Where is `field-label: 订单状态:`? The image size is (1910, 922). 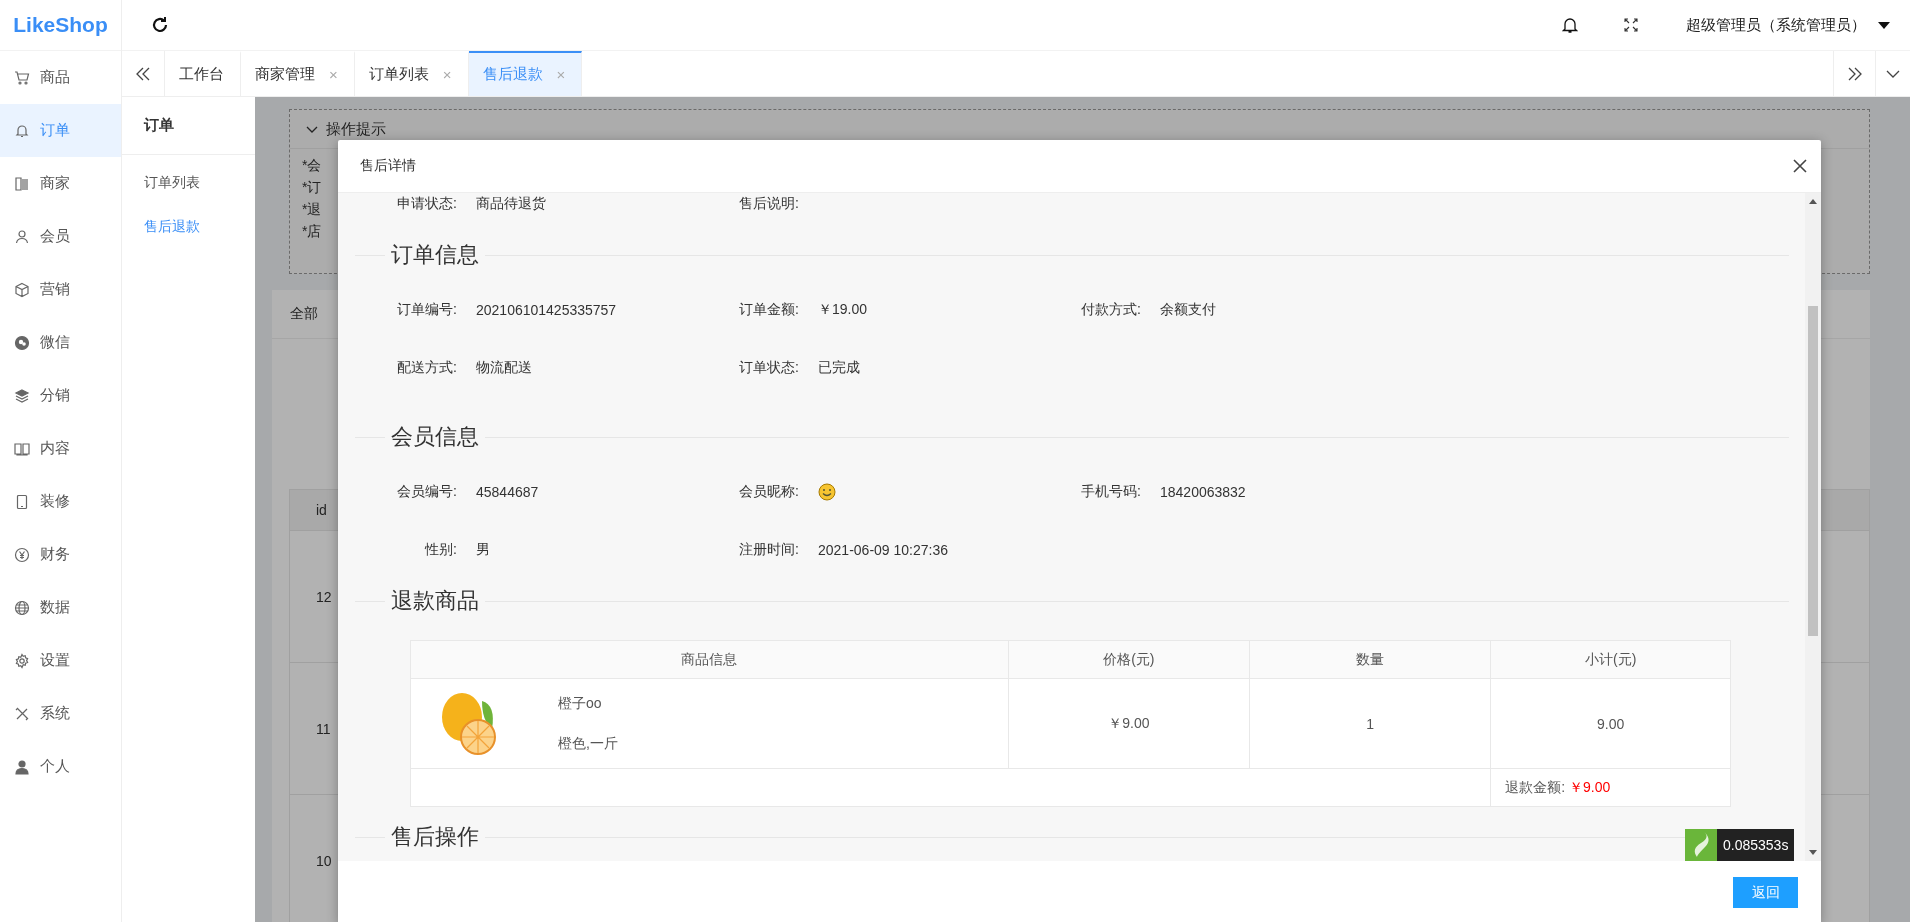
field-label: 订单状态: is located at coordinates (768, 368).